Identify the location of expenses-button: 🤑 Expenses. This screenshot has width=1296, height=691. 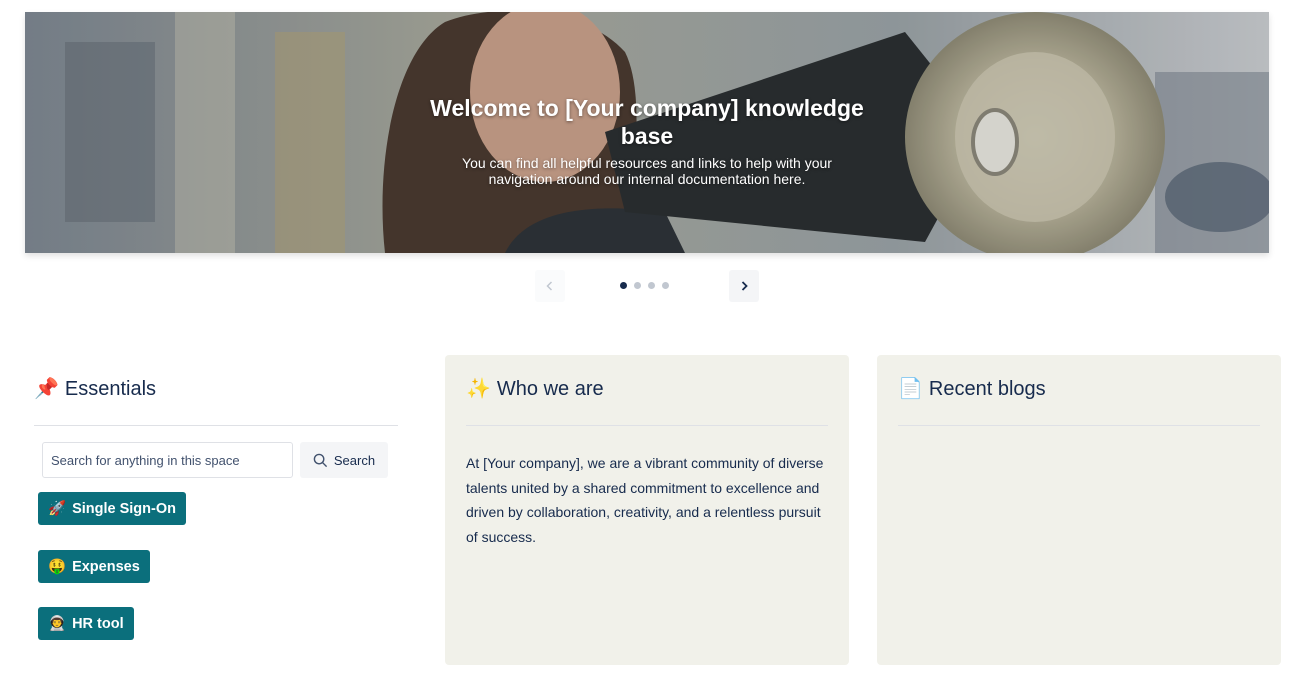
(94, 566).